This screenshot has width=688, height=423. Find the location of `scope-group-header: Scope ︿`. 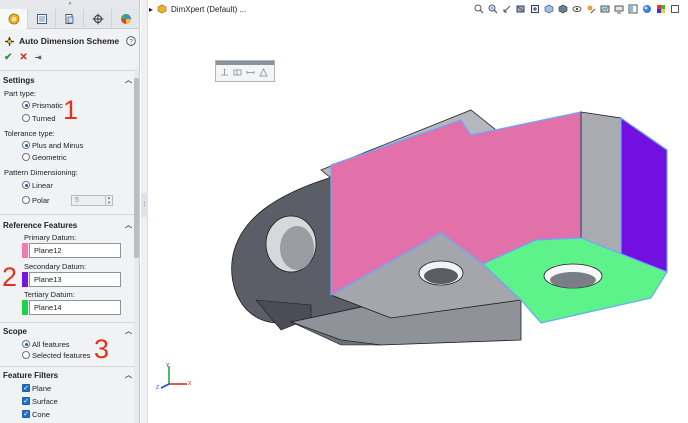

scope-group-header: Scope ︿ is located at coordinates (66, 331).